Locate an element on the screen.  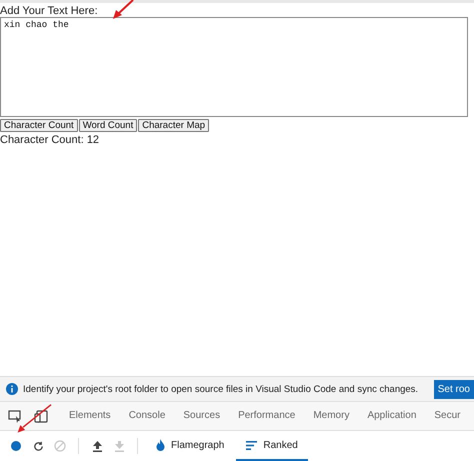
devtools-tab: Secur is located at coordinates (447, 416).